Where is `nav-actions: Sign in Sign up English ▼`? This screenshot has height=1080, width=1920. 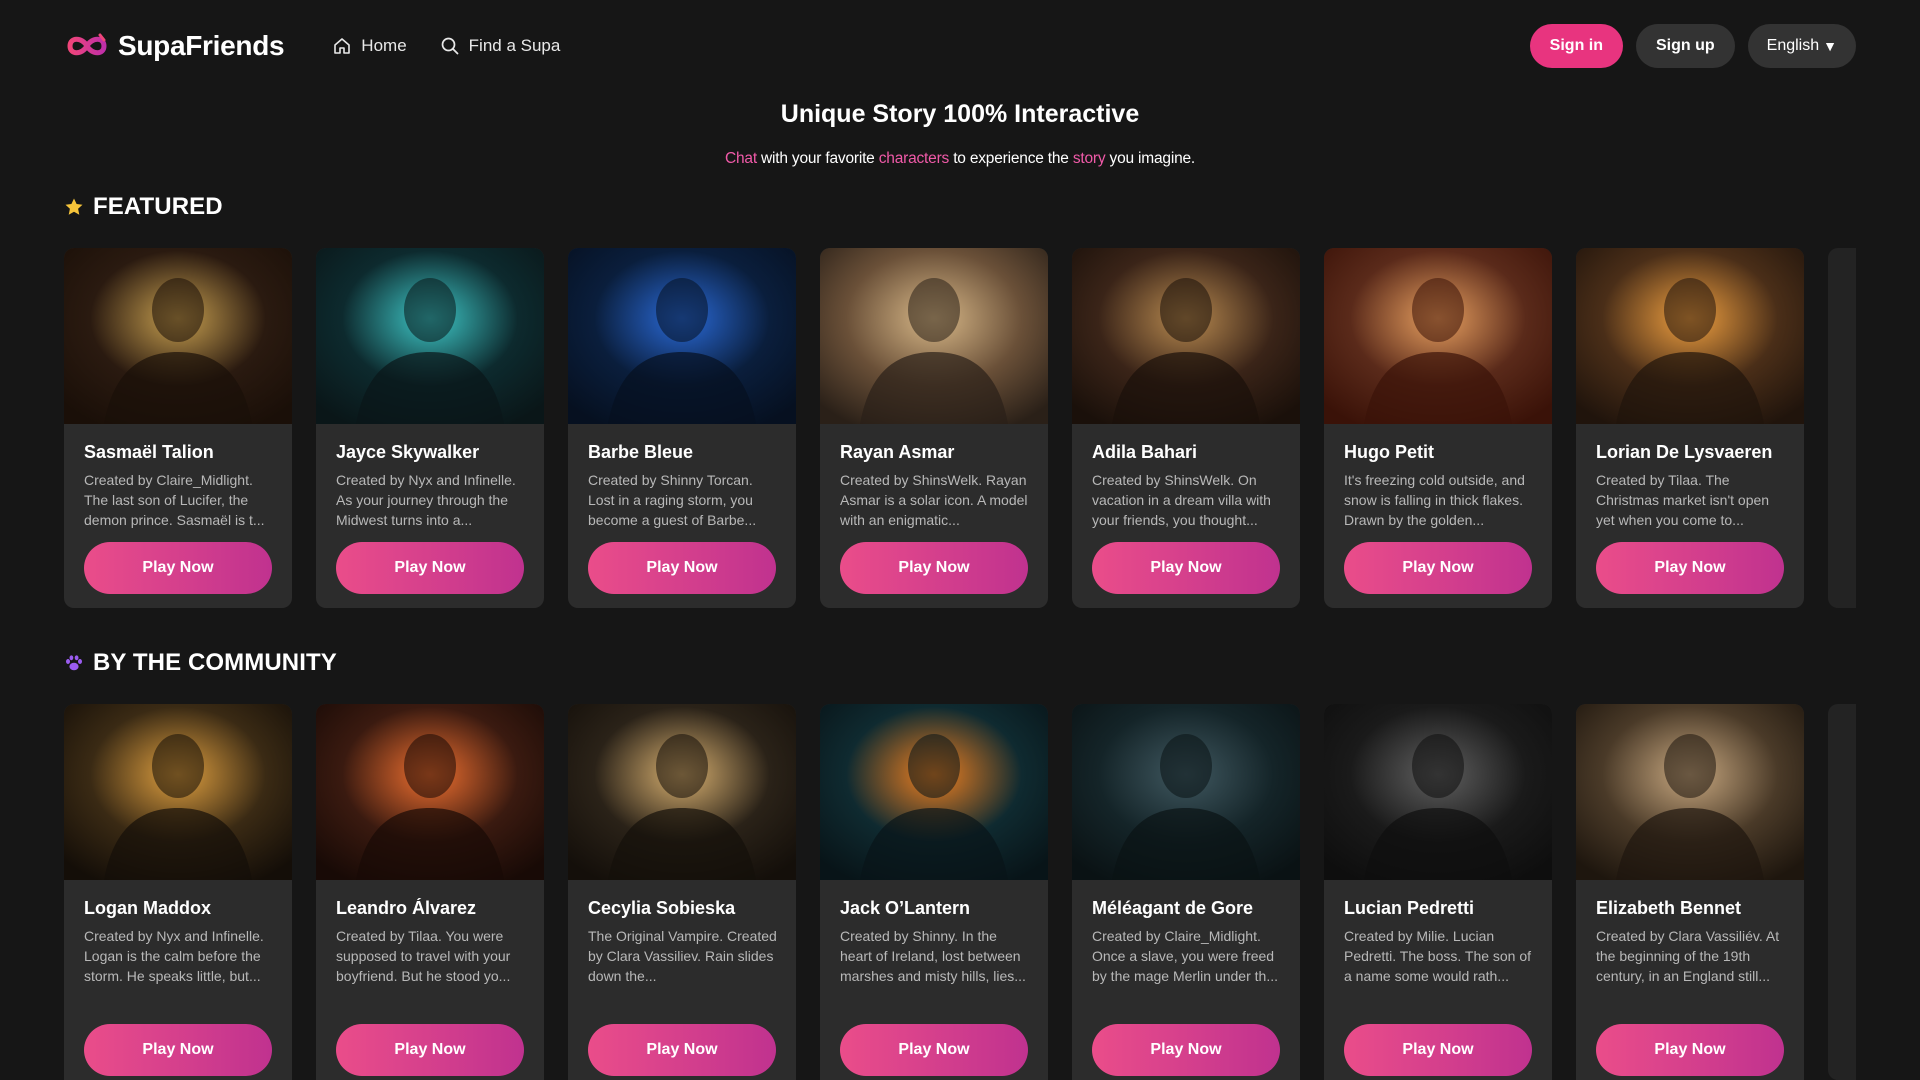
nav-actions: Sign in Sign up English ▼ is located at coordinates (1692, 46).